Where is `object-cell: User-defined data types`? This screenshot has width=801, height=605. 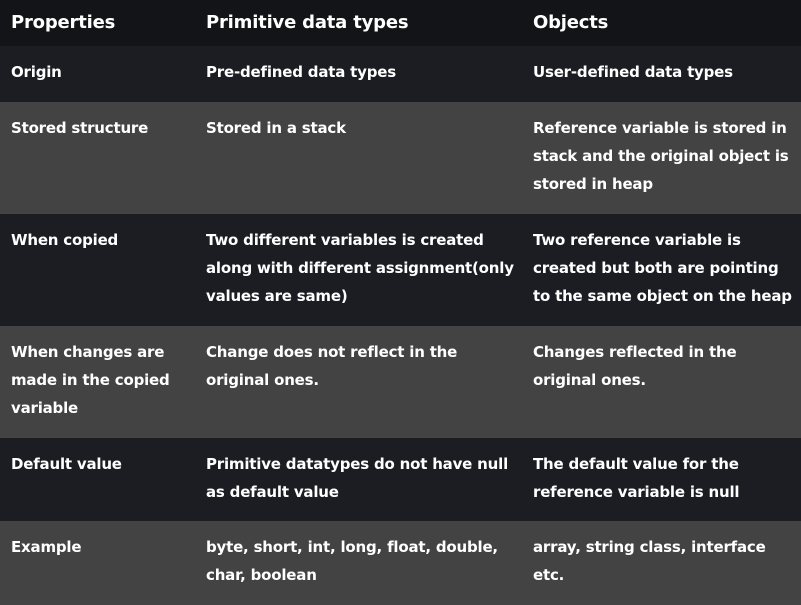 object-cell: User-defined data types is located at coordinates (661, 74).